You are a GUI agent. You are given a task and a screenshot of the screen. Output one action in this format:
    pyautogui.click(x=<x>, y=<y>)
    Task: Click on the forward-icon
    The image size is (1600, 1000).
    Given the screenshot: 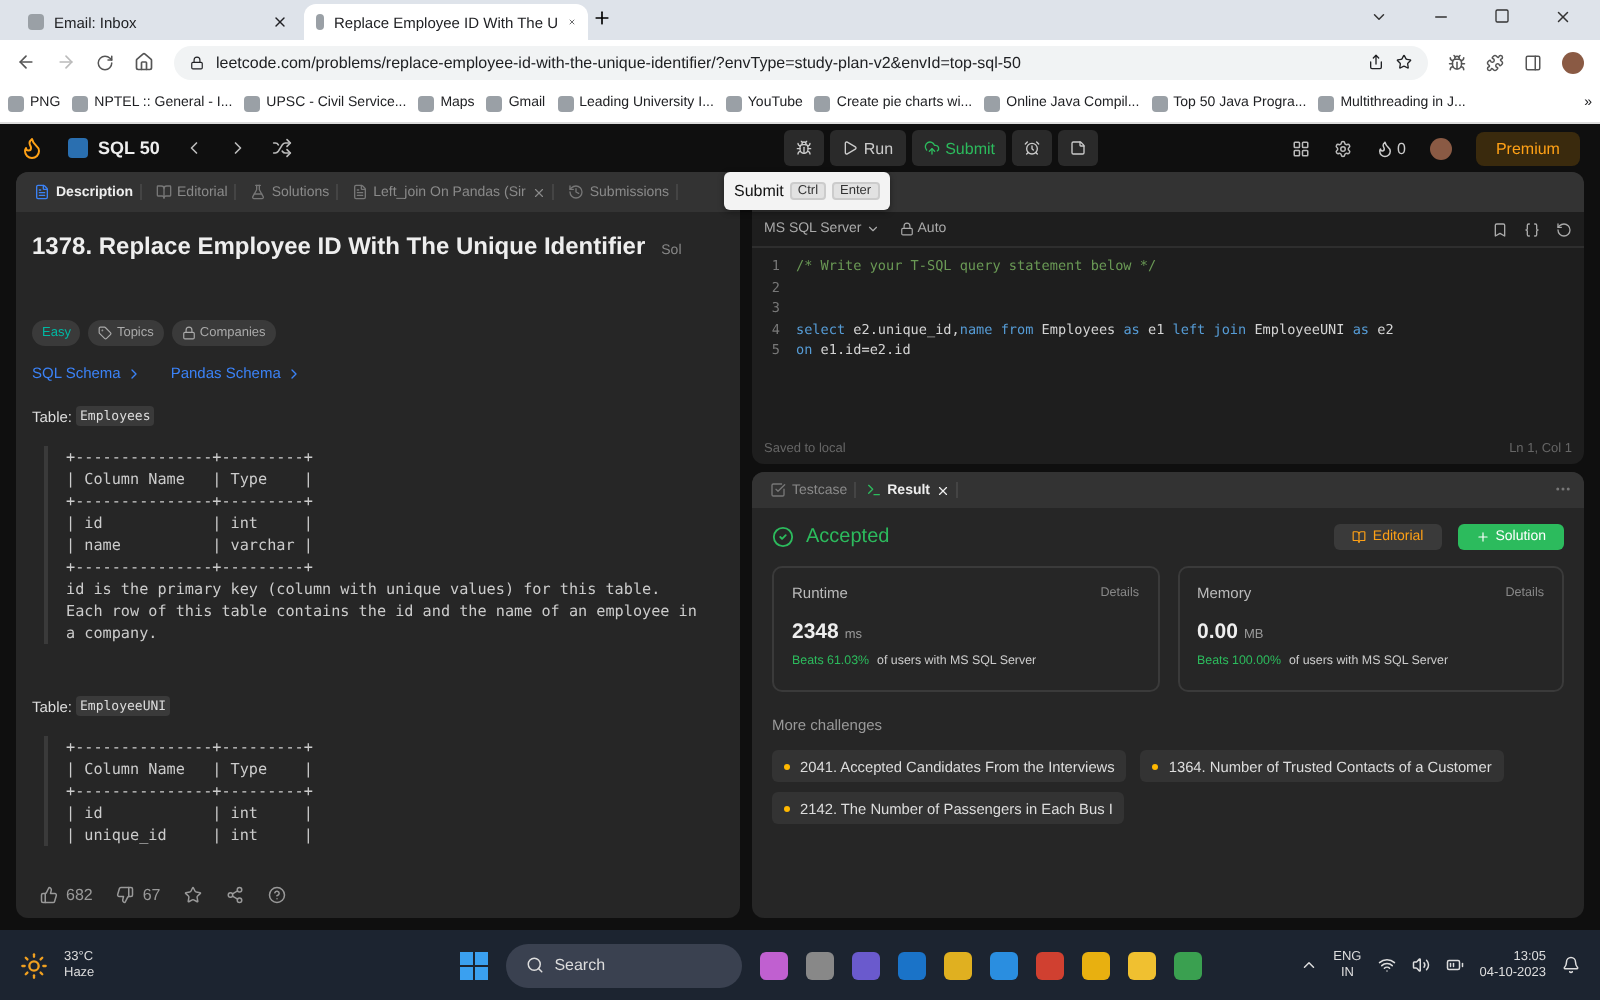 What is the action you would take?
    pyautogui.click(x=66, y=62)
    